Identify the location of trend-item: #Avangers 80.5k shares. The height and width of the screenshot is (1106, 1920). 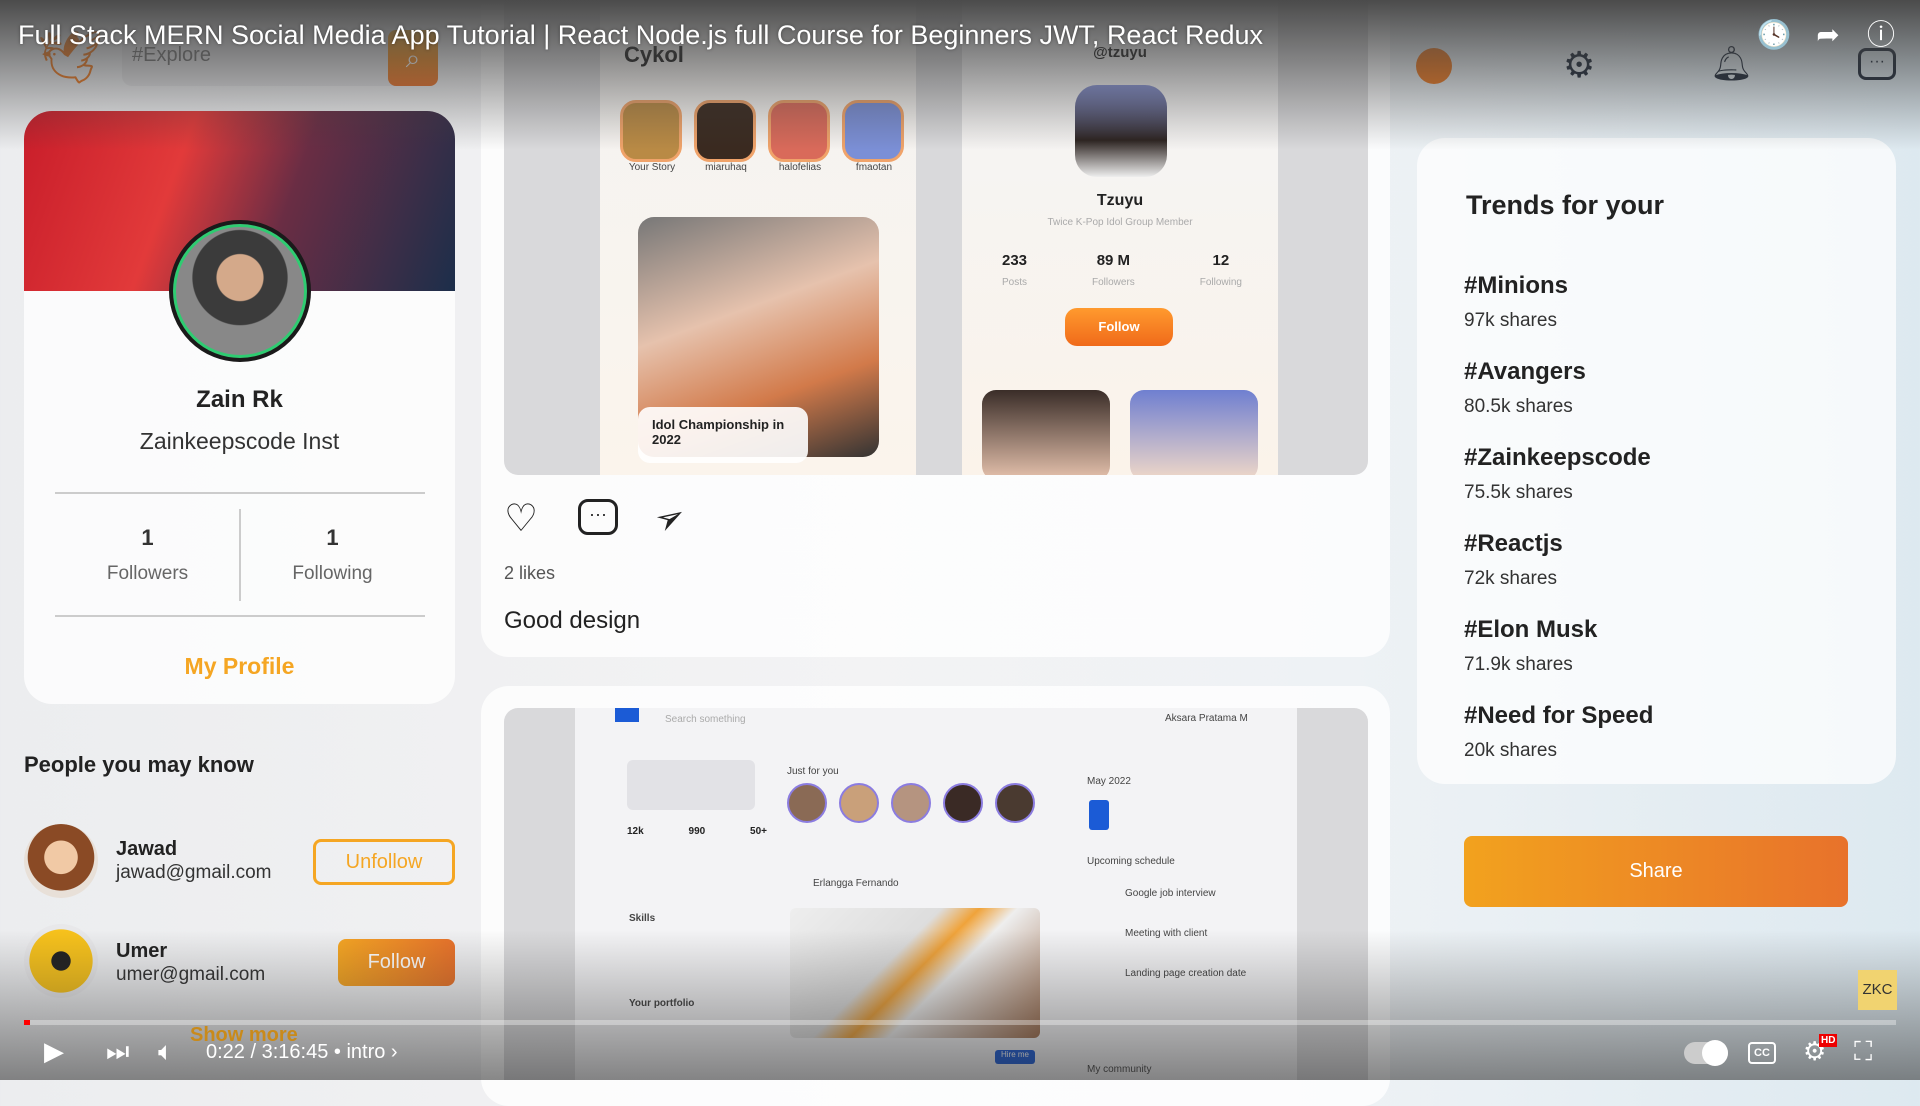
(1558, 401).